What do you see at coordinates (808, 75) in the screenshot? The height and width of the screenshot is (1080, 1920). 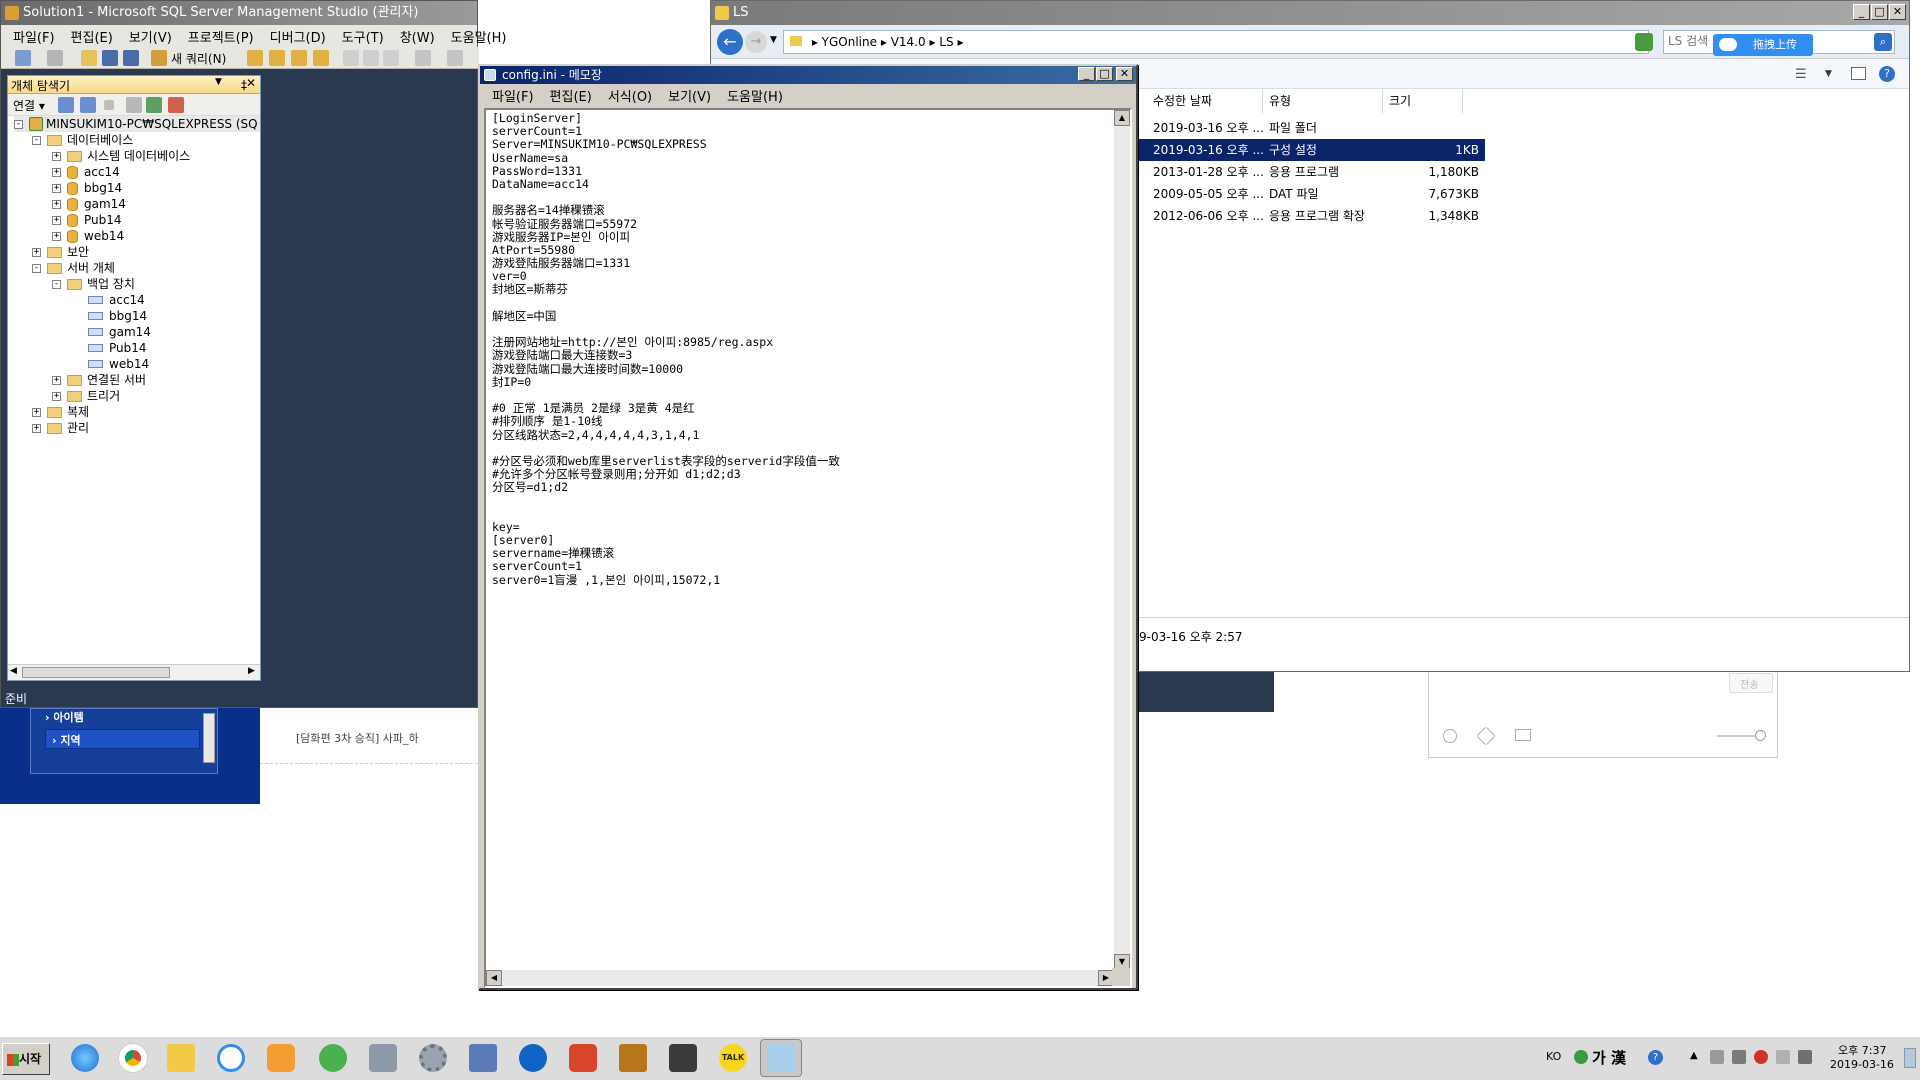 I see `notepad-titlebar: config.ini - 메모장 _ □ ✕` at bounding box center [808, 75].